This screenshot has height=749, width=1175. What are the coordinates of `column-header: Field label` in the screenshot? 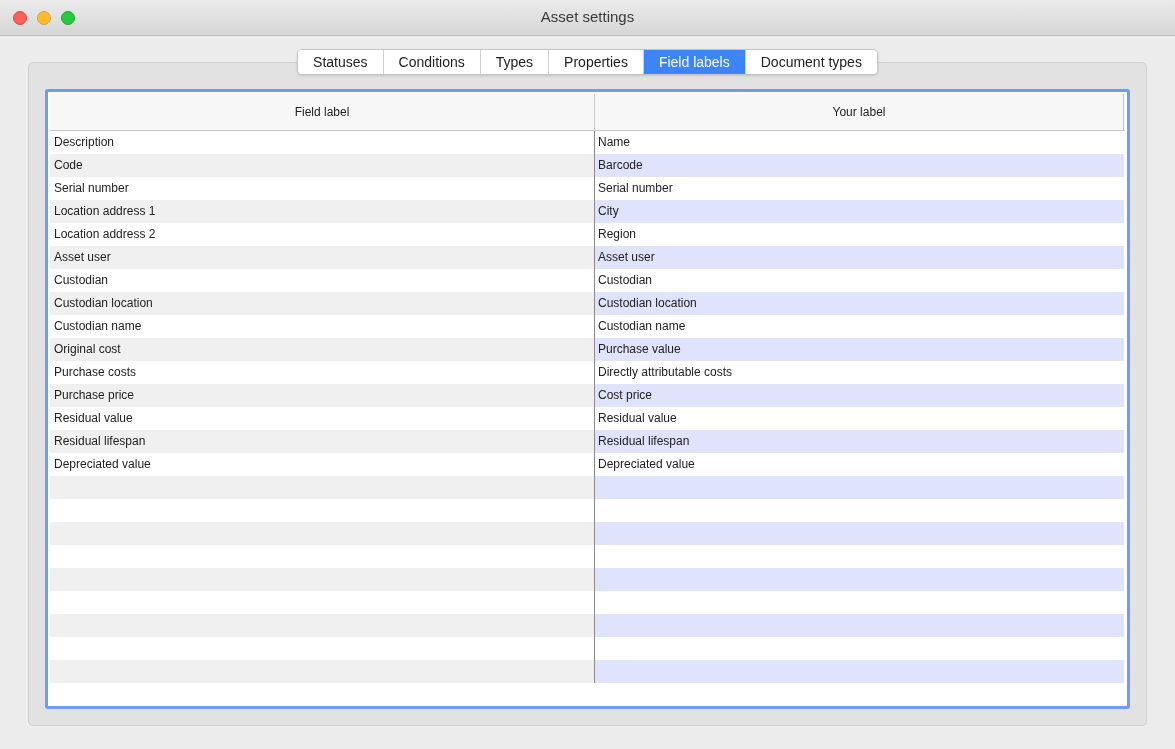 It's located at (322, 112).